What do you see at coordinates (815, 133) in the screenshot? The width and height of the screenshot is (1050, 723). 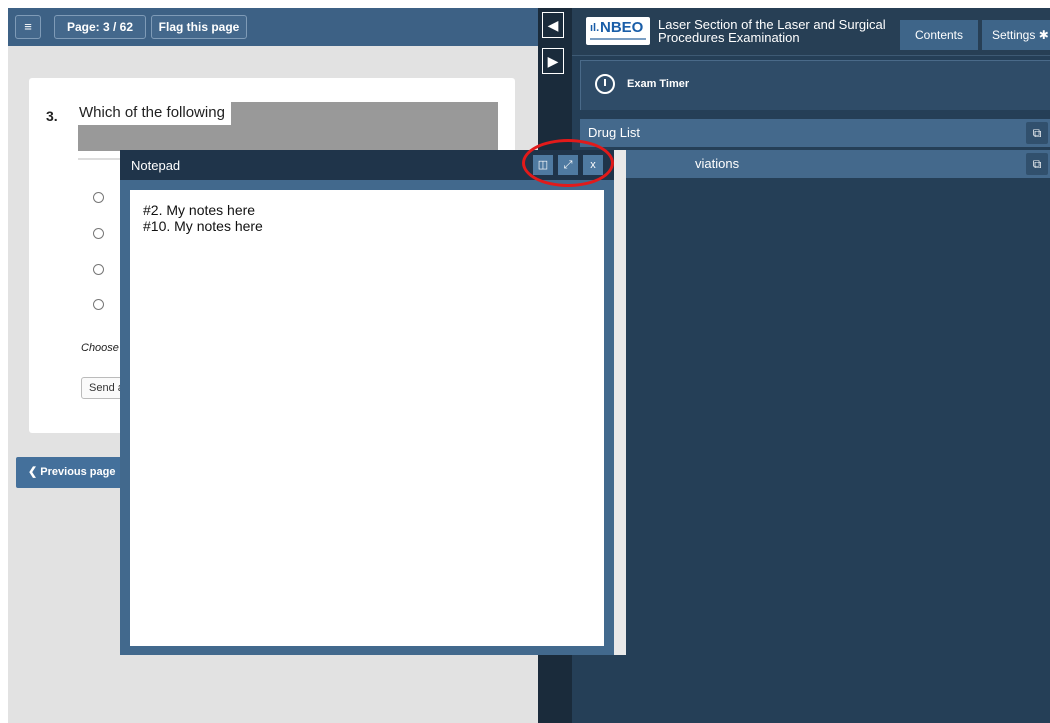 I see `drug-list-row: Drug List ⧉` at bounding box center [815, 133].